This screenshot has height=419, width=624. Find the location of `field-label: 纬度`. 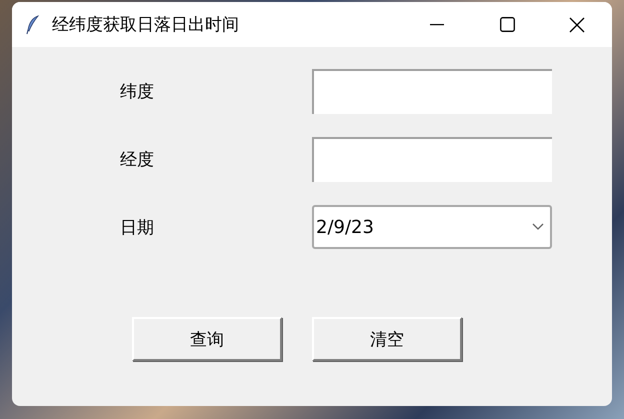

field-label: 纬度 is located at coordinates (137, 92).